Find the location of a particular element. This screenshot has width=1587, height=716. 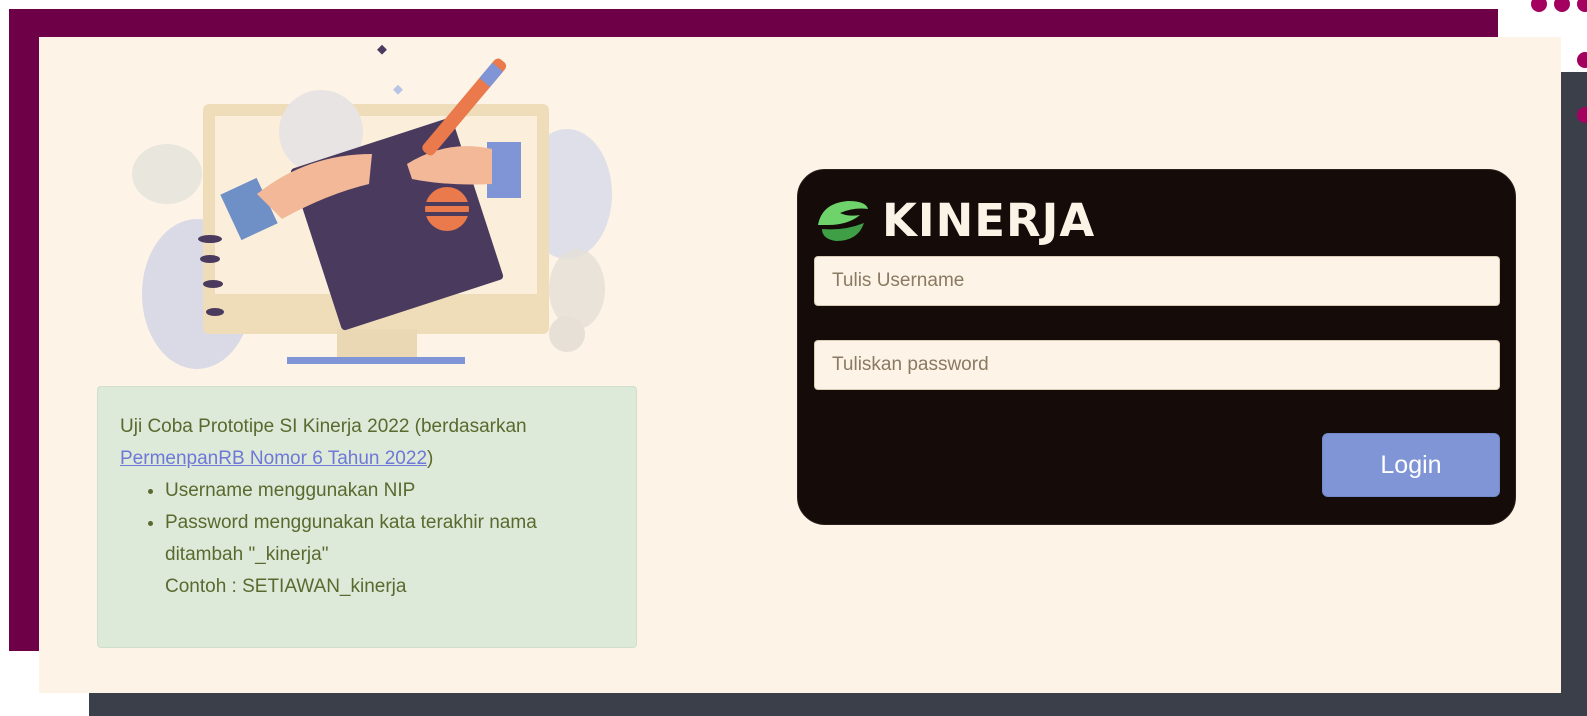

app-logo: KINERJA is located at coordinates (954, 220).